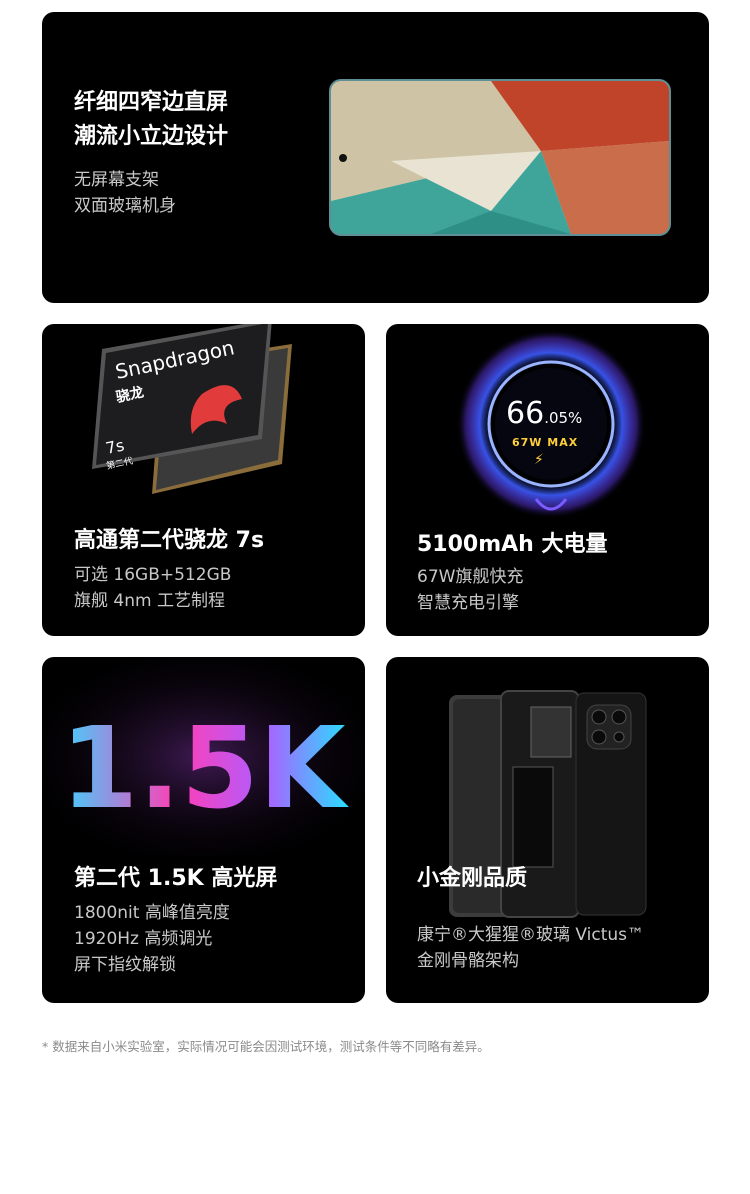 Image resolution: width=750 pixels, height=1194 pixels. I want to click on durability-title: 小金刚品质, so click(472, 878).